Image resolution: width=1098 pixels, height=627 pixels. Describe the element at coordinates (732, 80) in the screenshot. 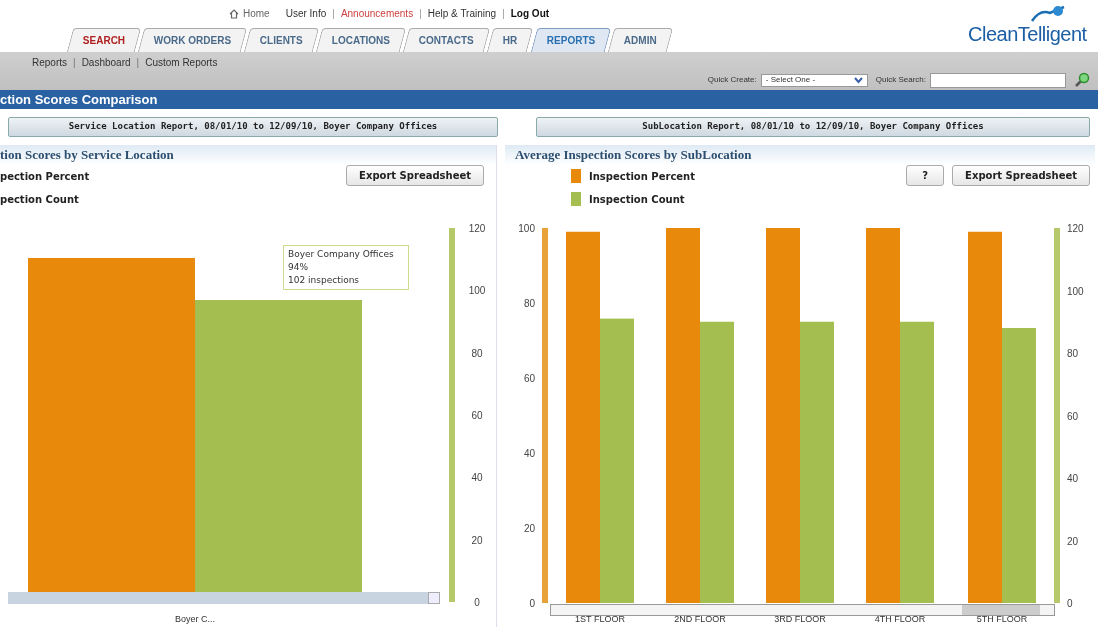

I see `field-label: Quick Create:` at that location.